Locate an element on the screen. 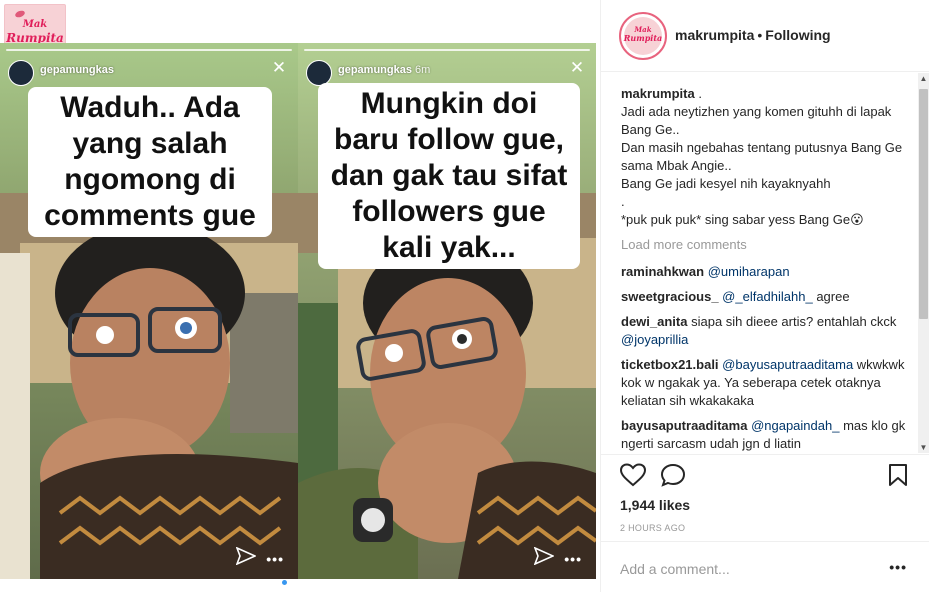 The image size is (929, 592). comment-mention: @bayusaputraaditama is located at coordinates (787, 364).